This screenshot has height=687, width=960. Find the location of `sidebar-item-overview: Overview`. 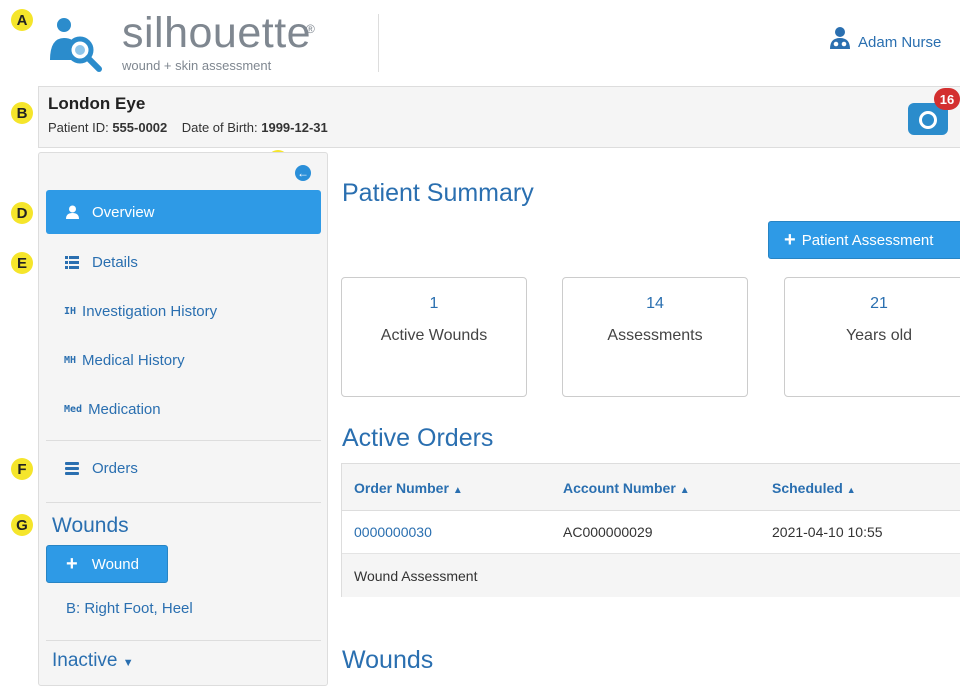

sidebar-item-overview: Overview is located at coordinates (183, 212).